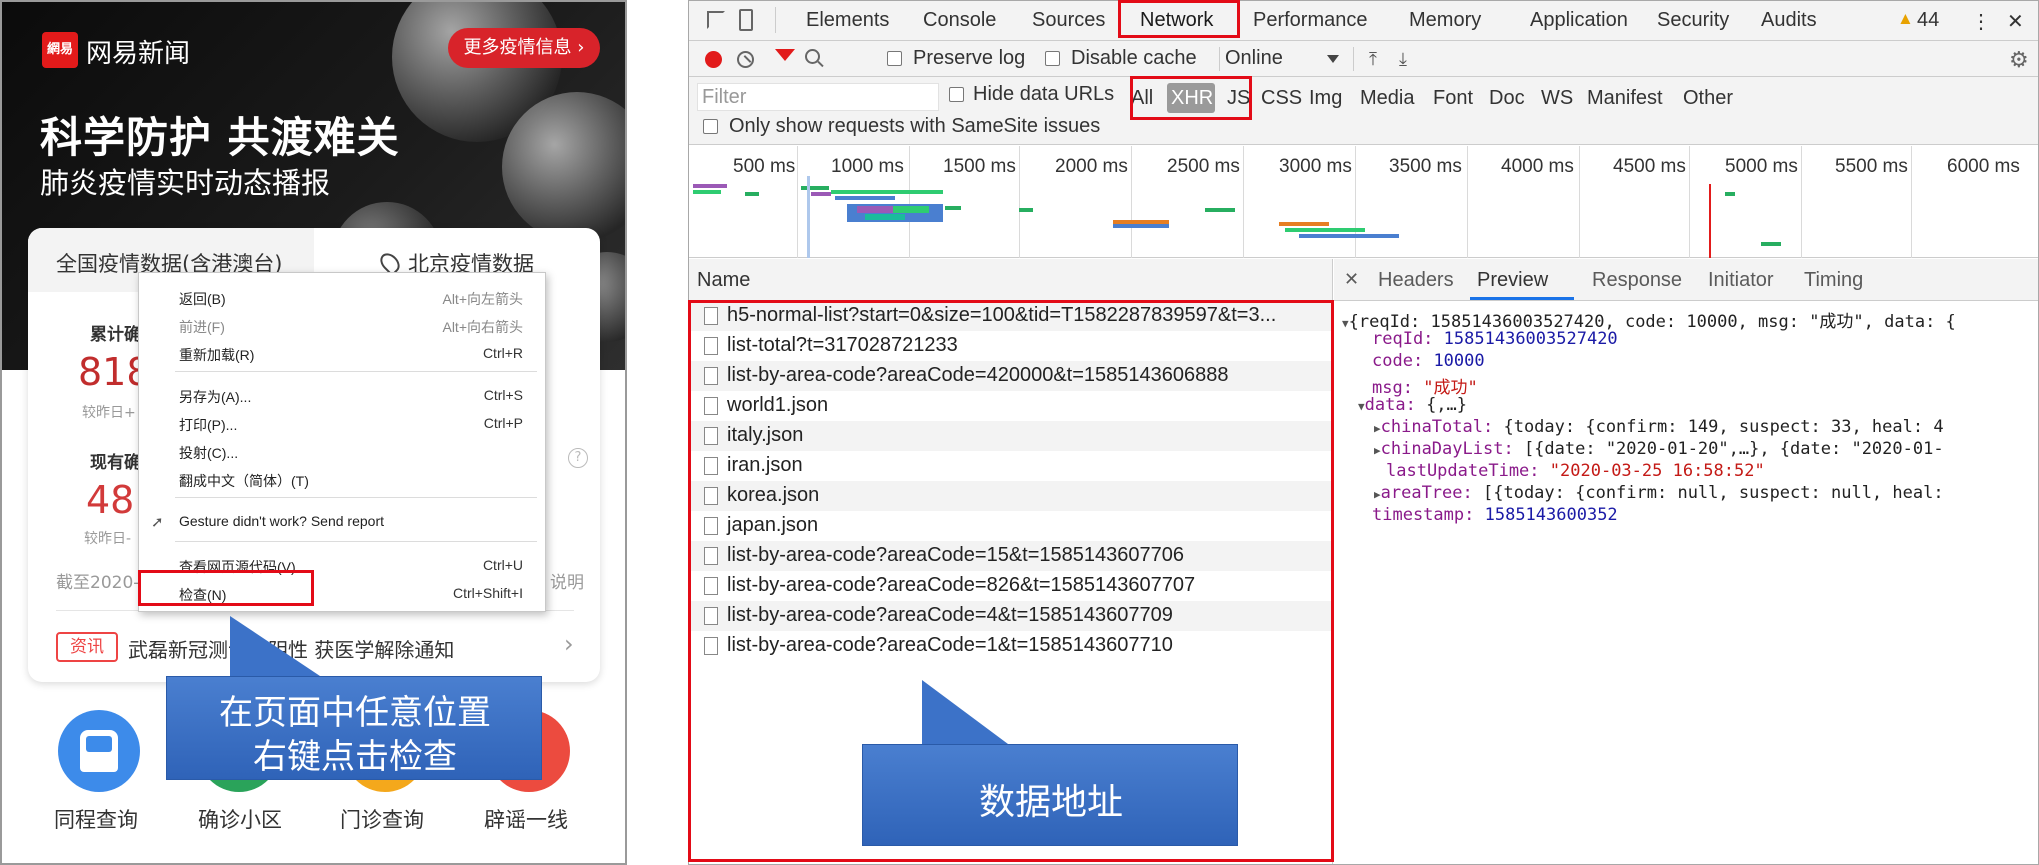 The width and height of the screenshot is (2039, 865). I want to click on json-value: 15851436003527420, so click(1530, 339).